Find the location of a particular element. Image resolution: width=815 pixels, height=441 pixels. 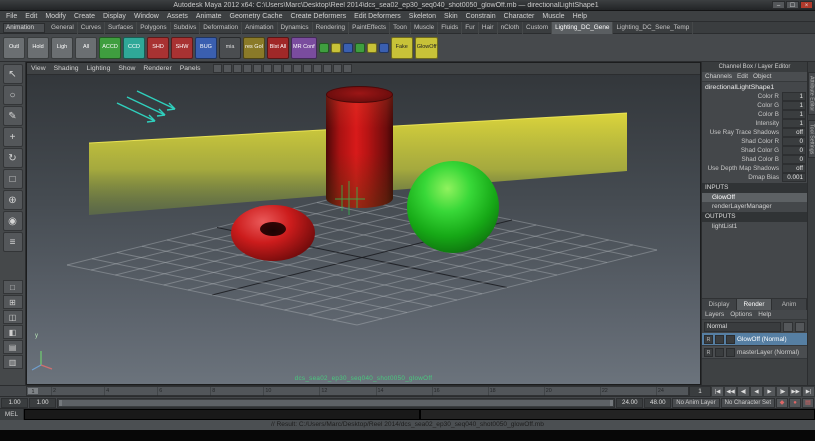

shelf-tab: Toon is located at coordinates (400, 27).